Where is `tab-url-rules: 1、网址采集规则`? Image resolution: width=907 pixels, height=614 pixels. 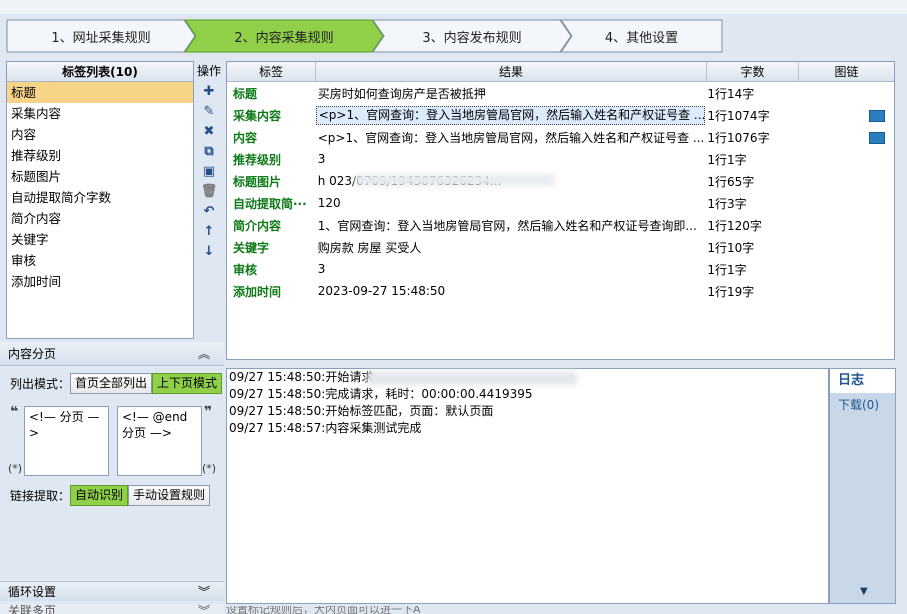 tab-url-rules: 1、网址采集规则 is located at coordinates (101, 36).